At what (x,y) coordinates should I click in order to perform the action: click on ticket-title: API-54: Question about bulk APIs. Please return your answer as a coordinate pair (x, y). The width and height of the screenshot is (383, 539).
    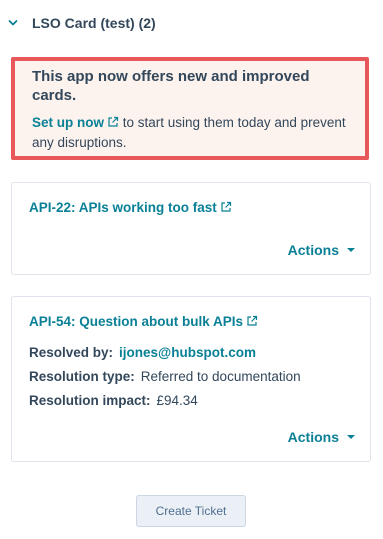
    Looking at the image, I should click on (136, 321).